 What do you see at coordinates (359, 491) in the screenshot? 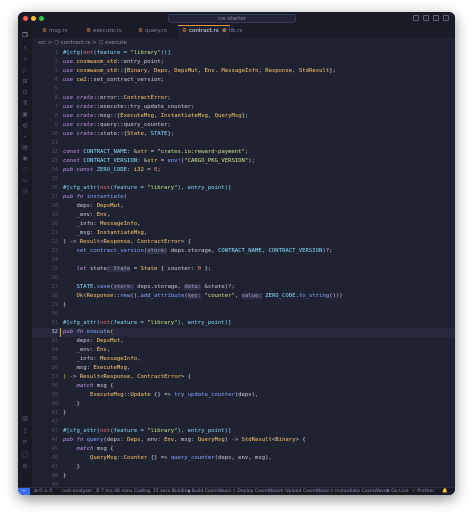
I see `status-item: ⇧ Instantiate CosmWasm` at bounding box center [359, 491].